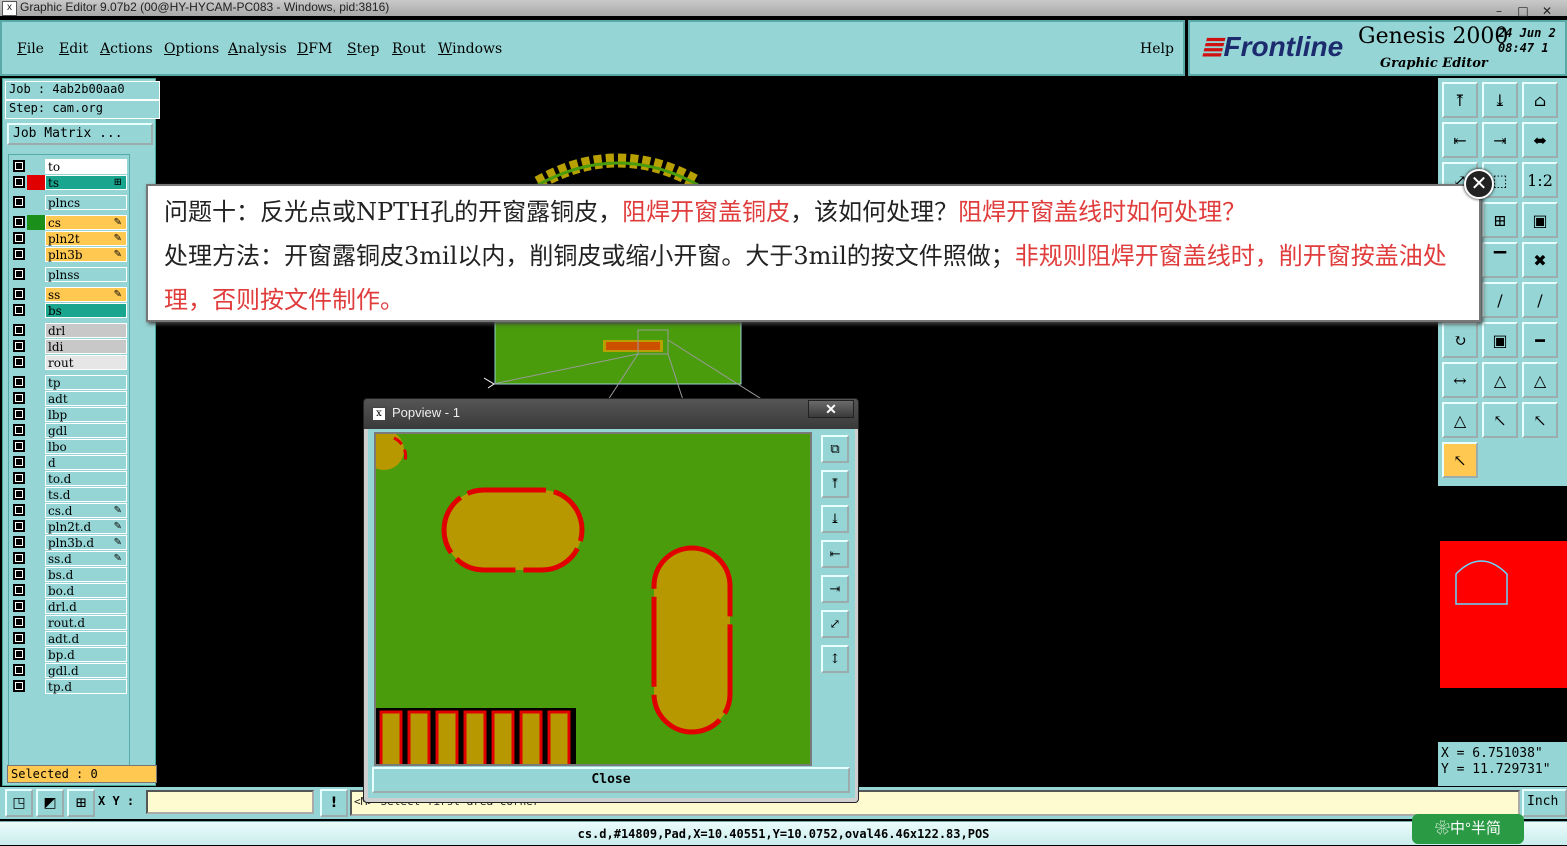  I want to click on layer-row-lbp: lbp, so click(70, 414).